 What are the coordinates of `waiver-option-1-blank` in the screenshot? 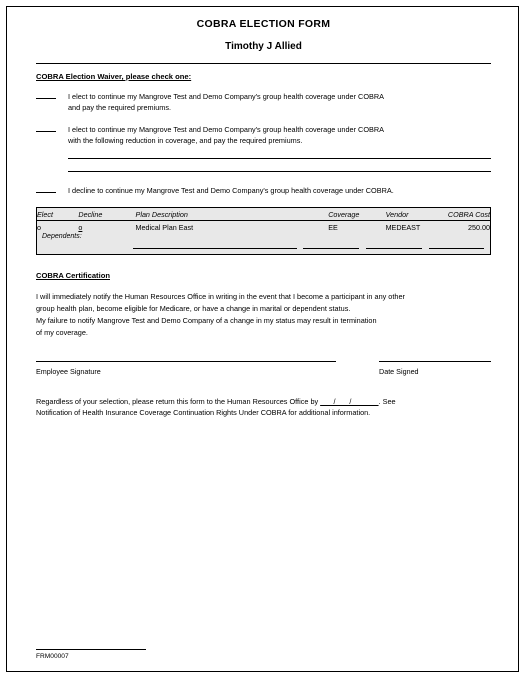 It's located at (46, 98).